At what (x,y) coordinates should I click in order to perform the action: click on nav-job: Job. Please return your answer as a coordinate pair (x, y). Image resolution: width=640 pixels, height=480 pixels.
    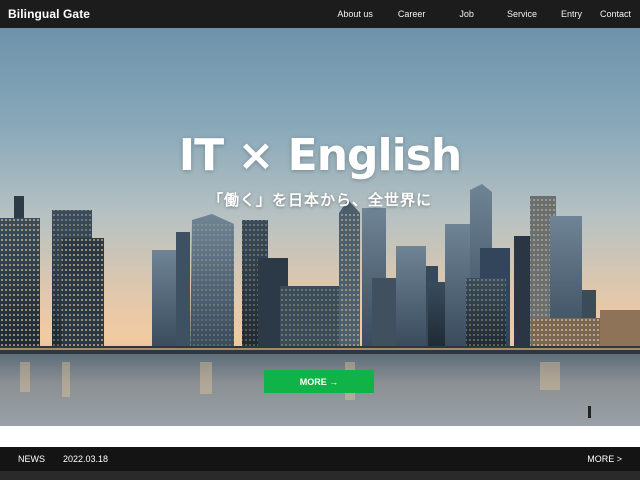
    Looking at the image, I should click on (466, 14).